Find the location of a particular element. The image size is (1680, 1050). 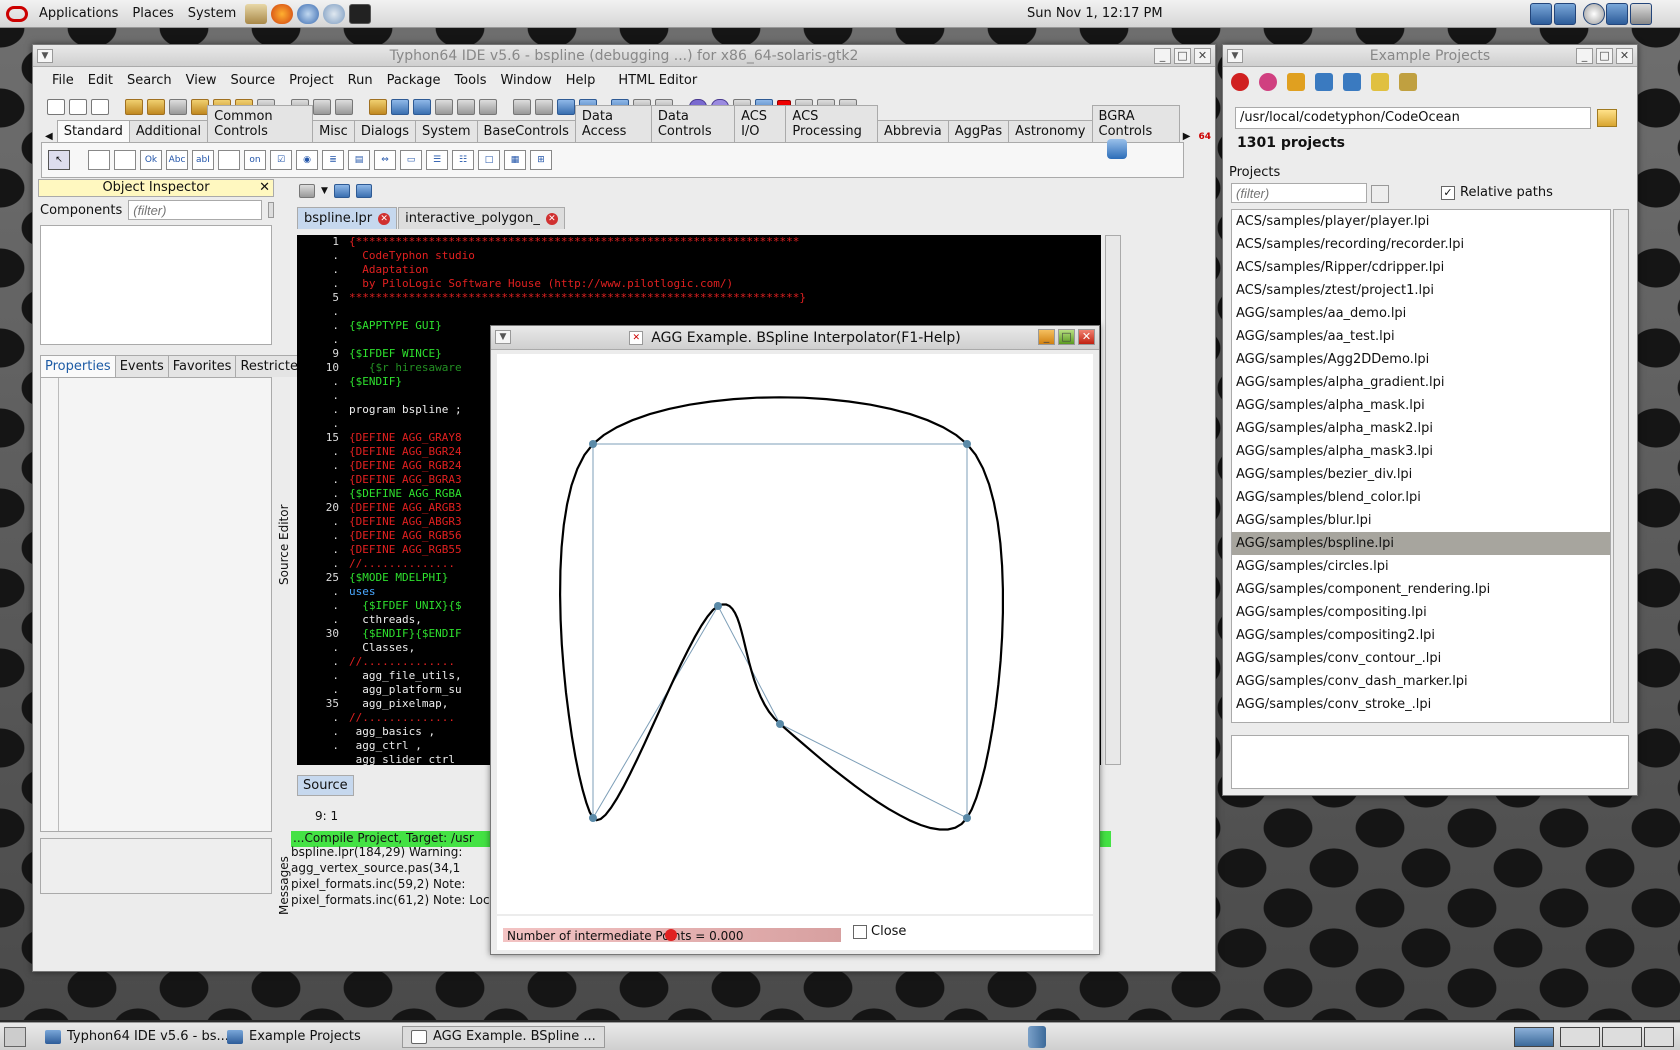

palette-tab-dialogs: Dialogs is located at coordinates (385, 131).